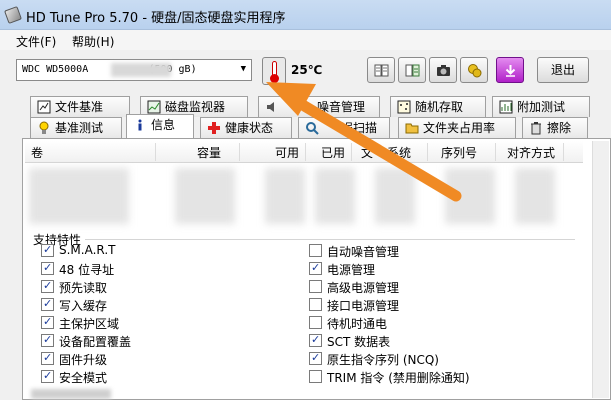 The image size is (611, 400). I want to click on settings-coins-icon, so click(475, 71).